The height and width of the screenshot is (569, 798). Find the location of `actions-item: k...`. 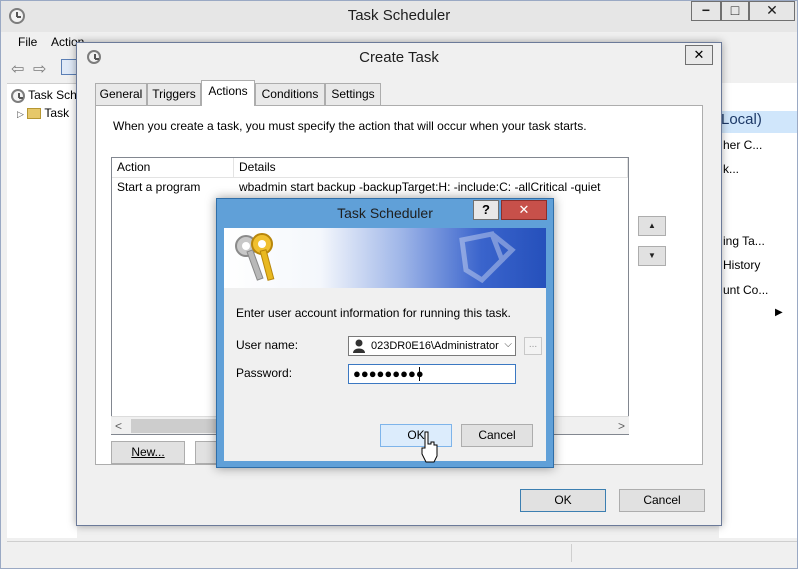

actions-item: k... is located at coordinates (731, 169).